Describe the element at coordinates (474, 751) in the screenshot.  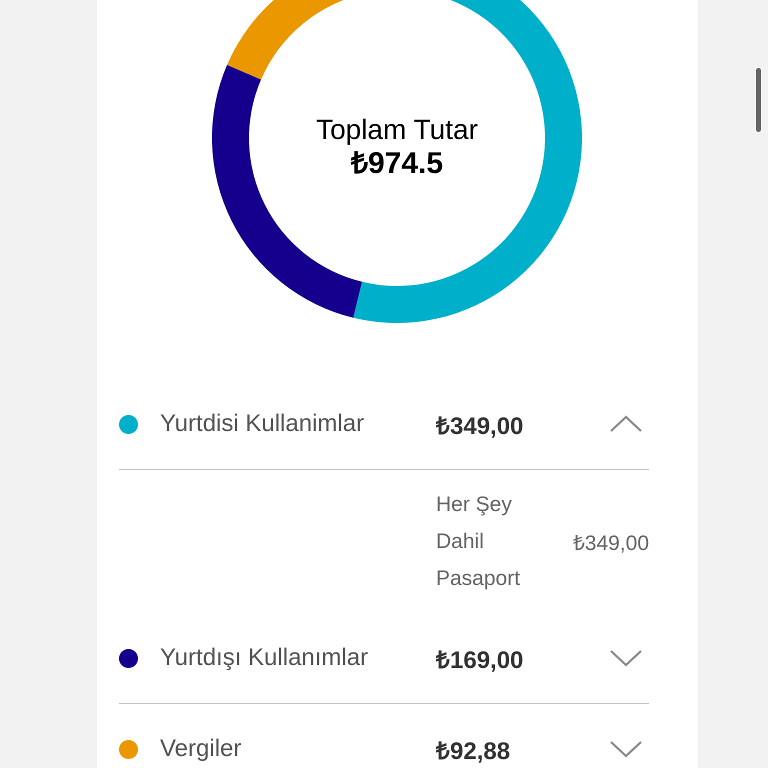
I see `category-amount: ₺92,88` at that location.